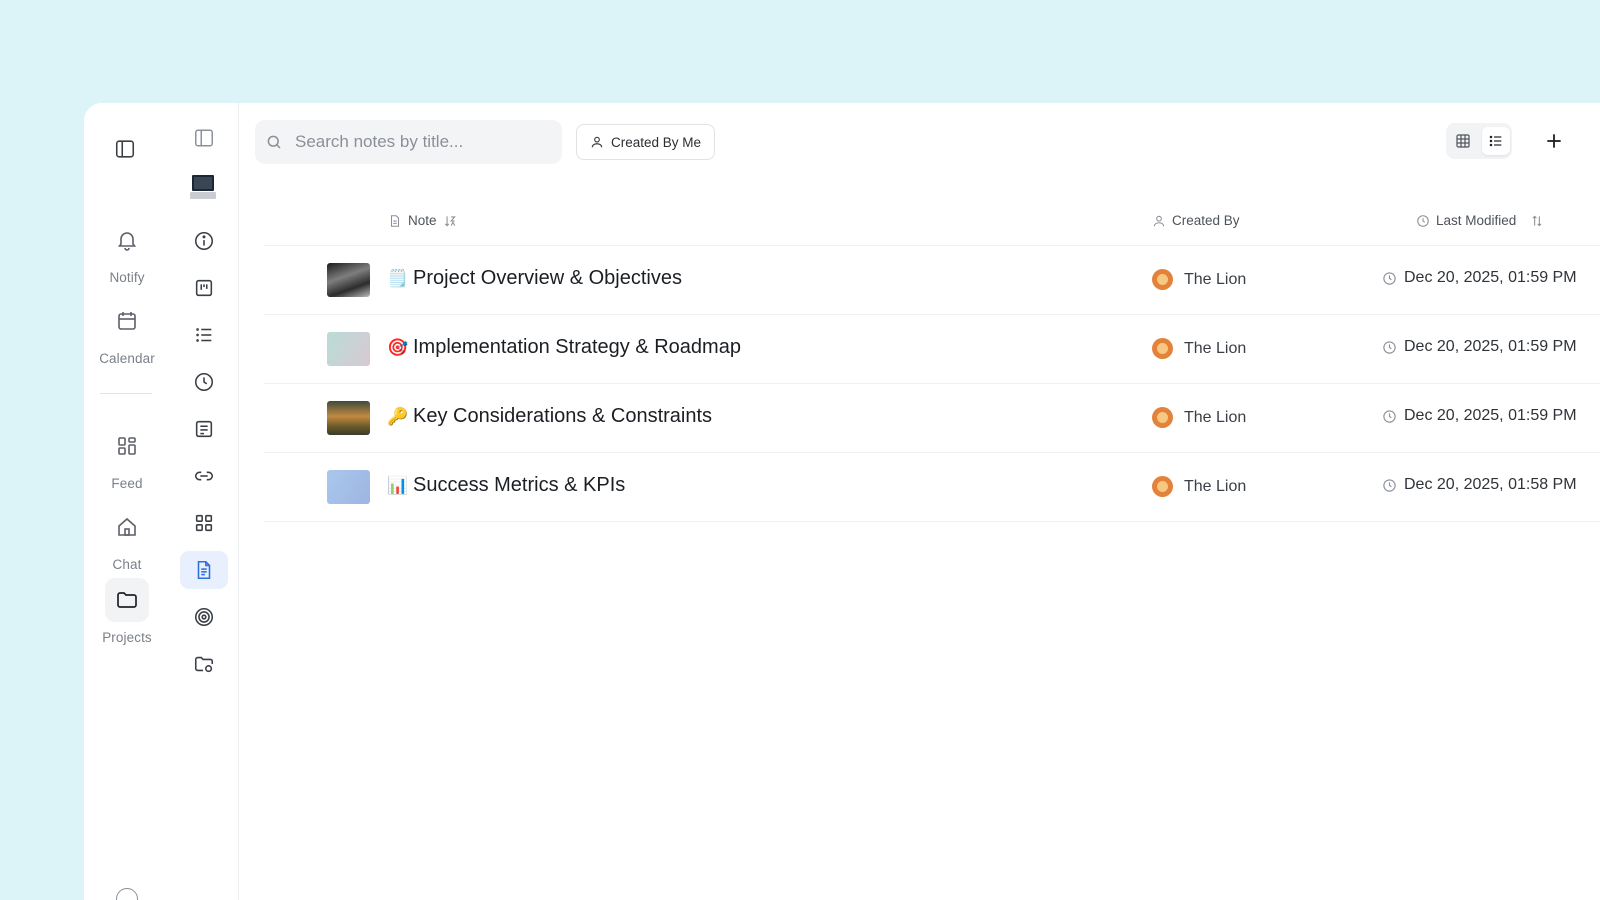 This screenshot has height=900, width=1600. I want to click on note-title: 🔑 Key Considerations & Constraints, so click(550, 416).